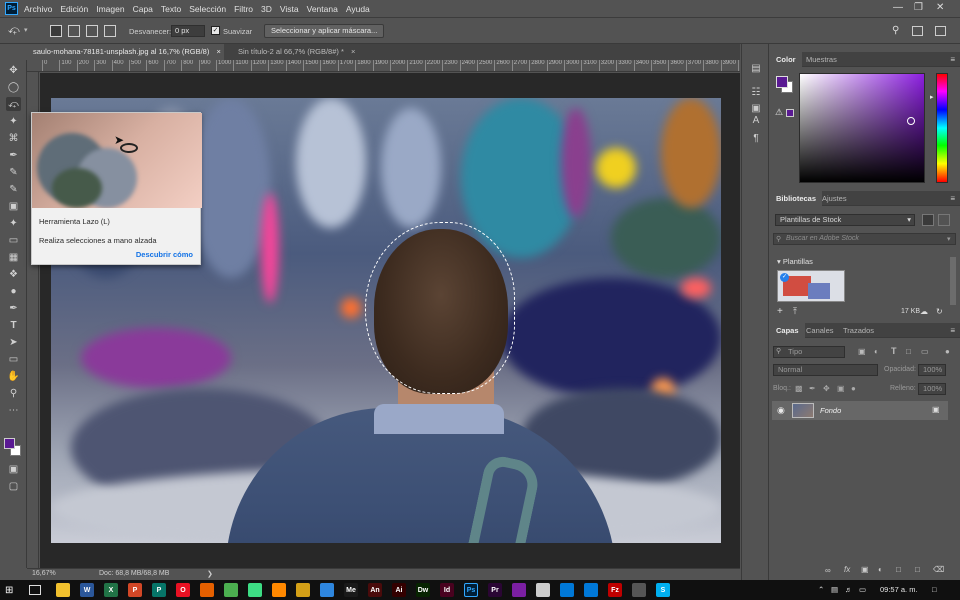 The width and height of the screenshot is (960, 600). Describe the element at coordinates (13, 359) in the screenshot. I see `rectangle-tool-icon: ▭` at that location.